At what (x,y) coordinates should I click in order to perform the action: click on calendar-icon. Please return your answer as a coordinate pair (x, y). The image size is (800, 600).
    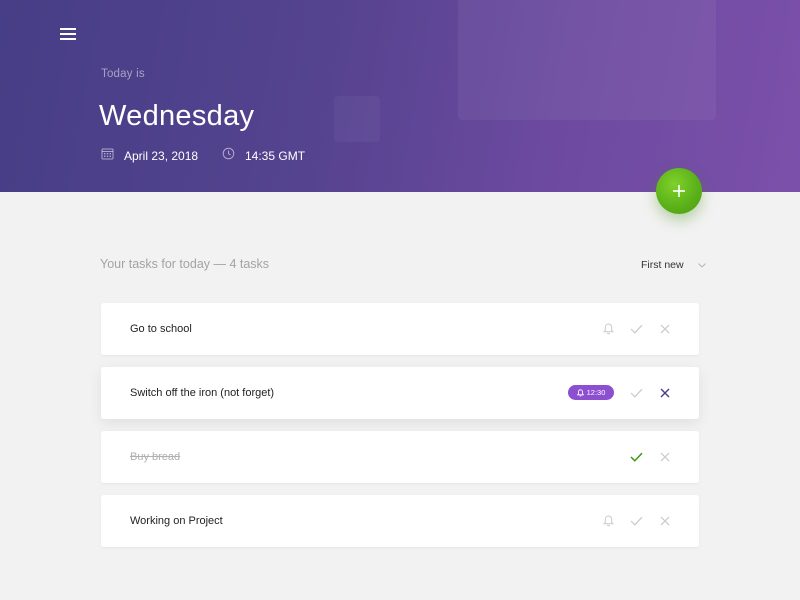
    Looking at the image, I should click on (107, 156).